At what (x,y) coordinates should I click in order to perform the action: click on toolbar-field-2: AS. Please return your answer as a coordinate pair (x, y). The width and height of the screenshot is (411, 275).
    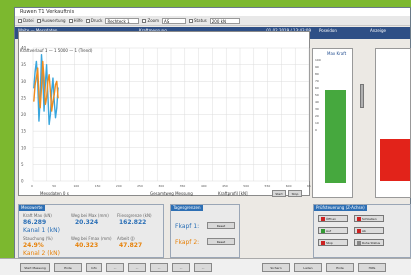
    Looking at the image, I should click on (174, 20).